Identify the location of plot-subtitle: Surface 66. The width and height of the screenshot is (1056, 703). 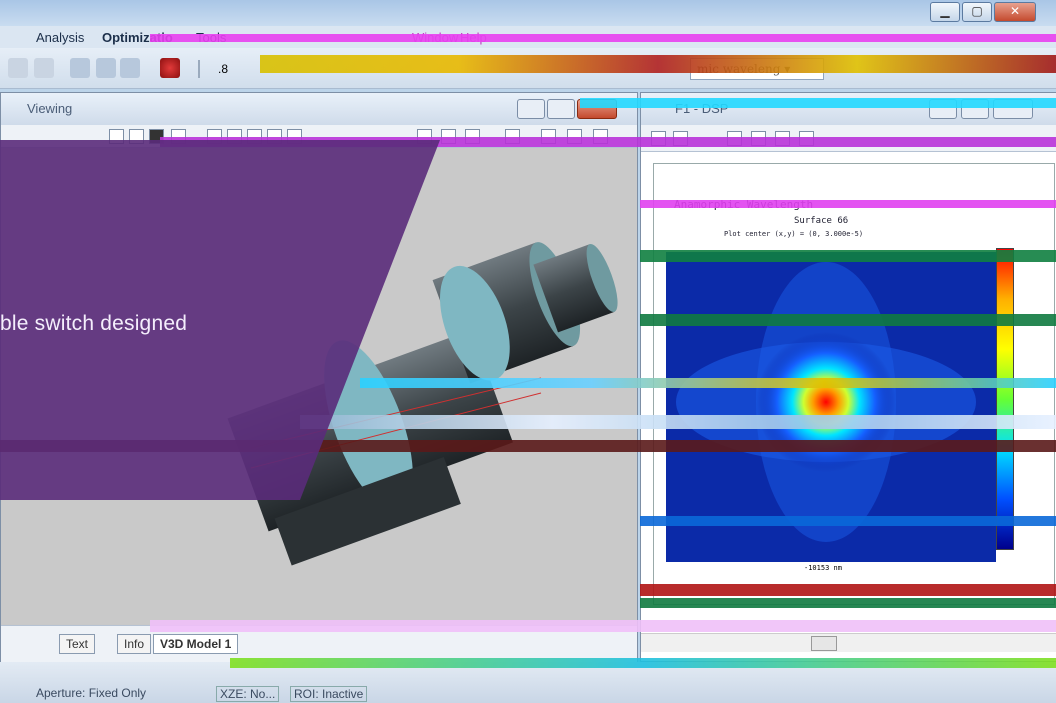
(821, 221).